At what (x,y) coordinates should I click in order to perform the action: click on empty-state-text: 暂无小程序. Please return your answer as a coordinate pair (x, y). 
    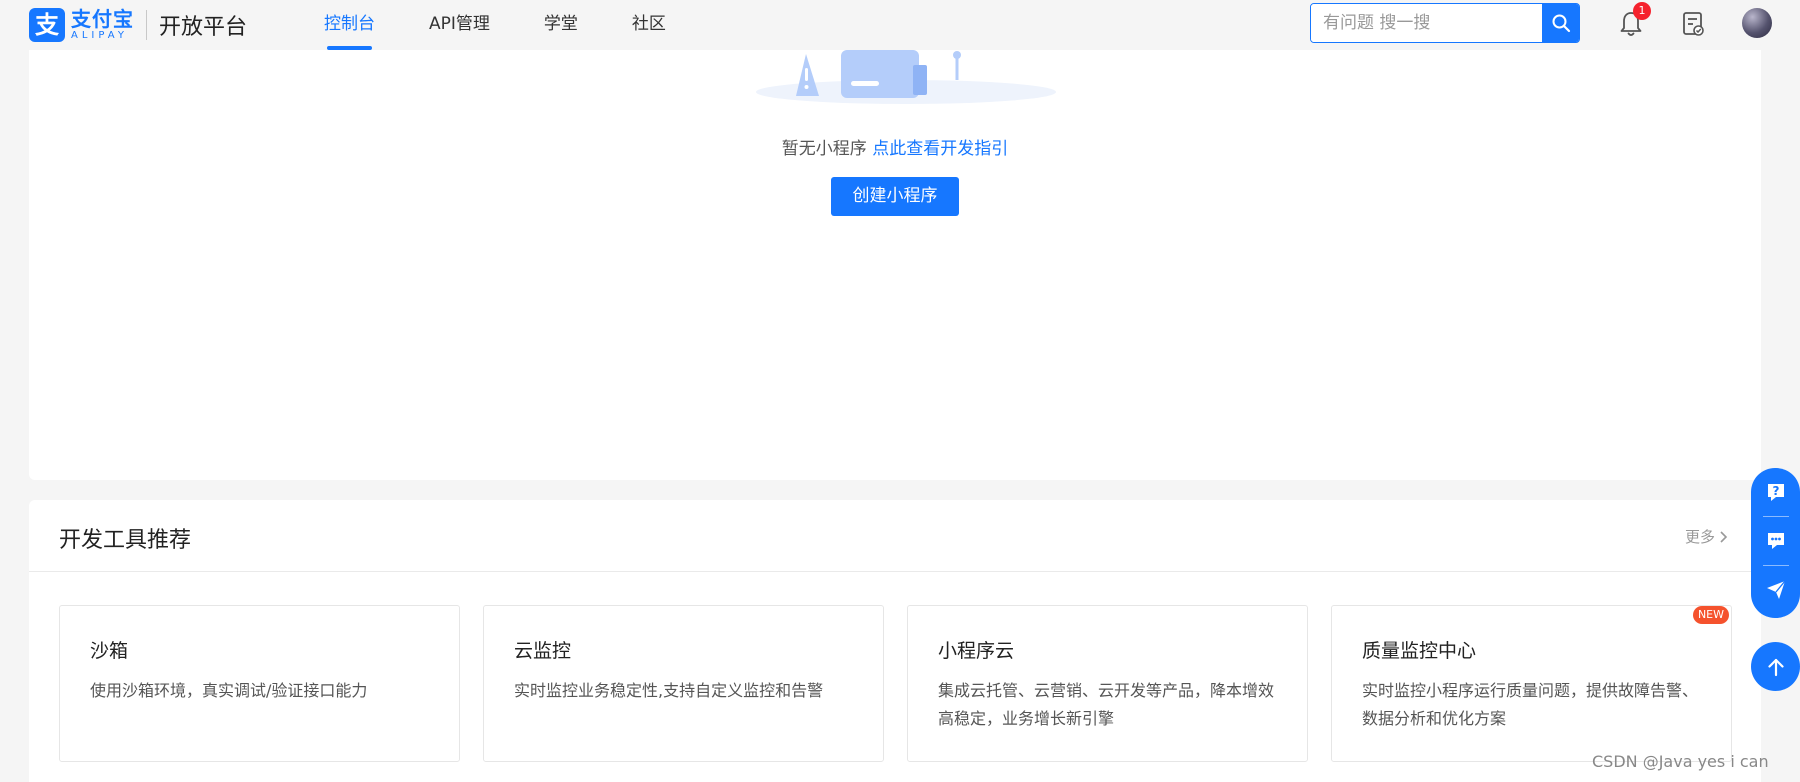
    Looking at the image, I should click on (824, 149).